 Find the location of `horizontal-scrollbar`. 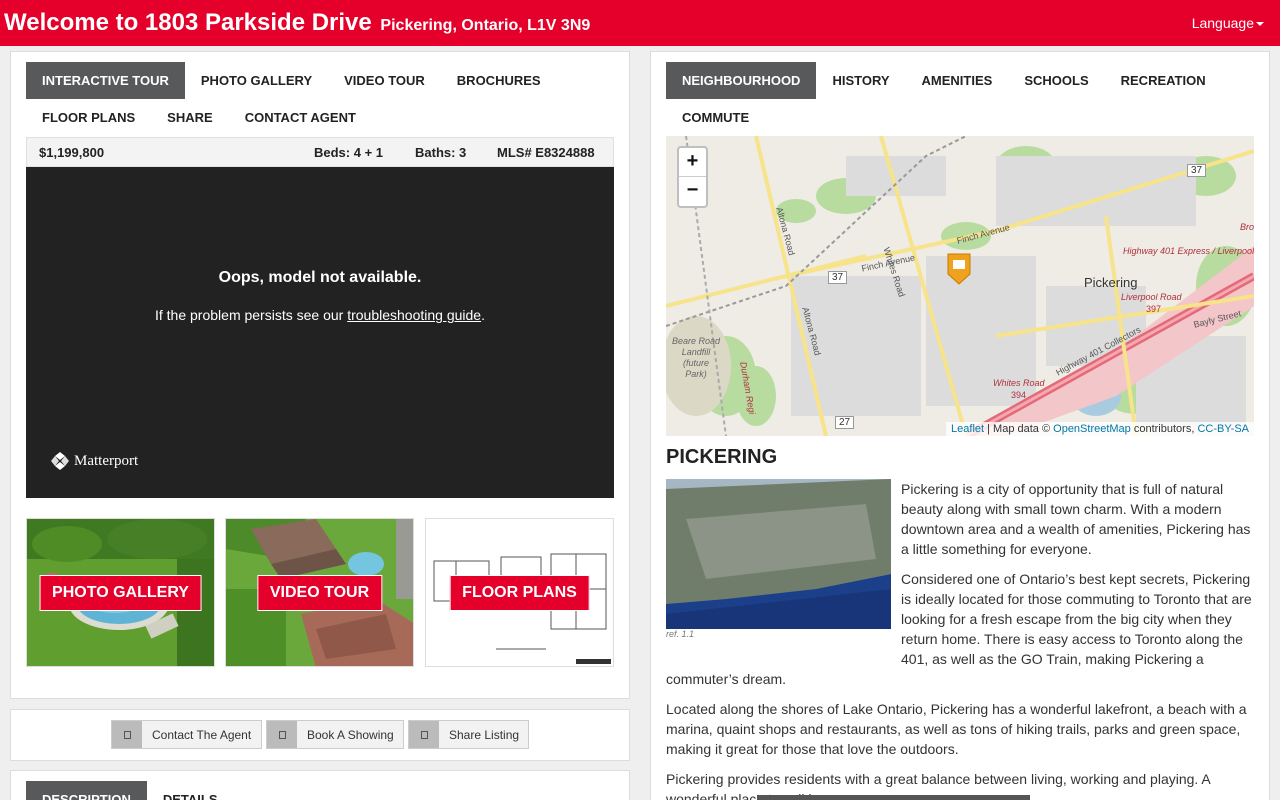

horizontal-scrollbar is located at coordinates (893, 797).